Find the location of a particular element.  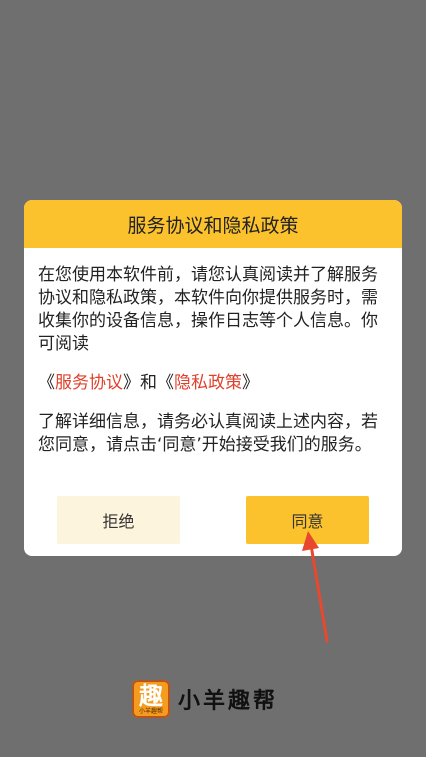

pointer-arrow-icon is located at coordinates (315, 587).